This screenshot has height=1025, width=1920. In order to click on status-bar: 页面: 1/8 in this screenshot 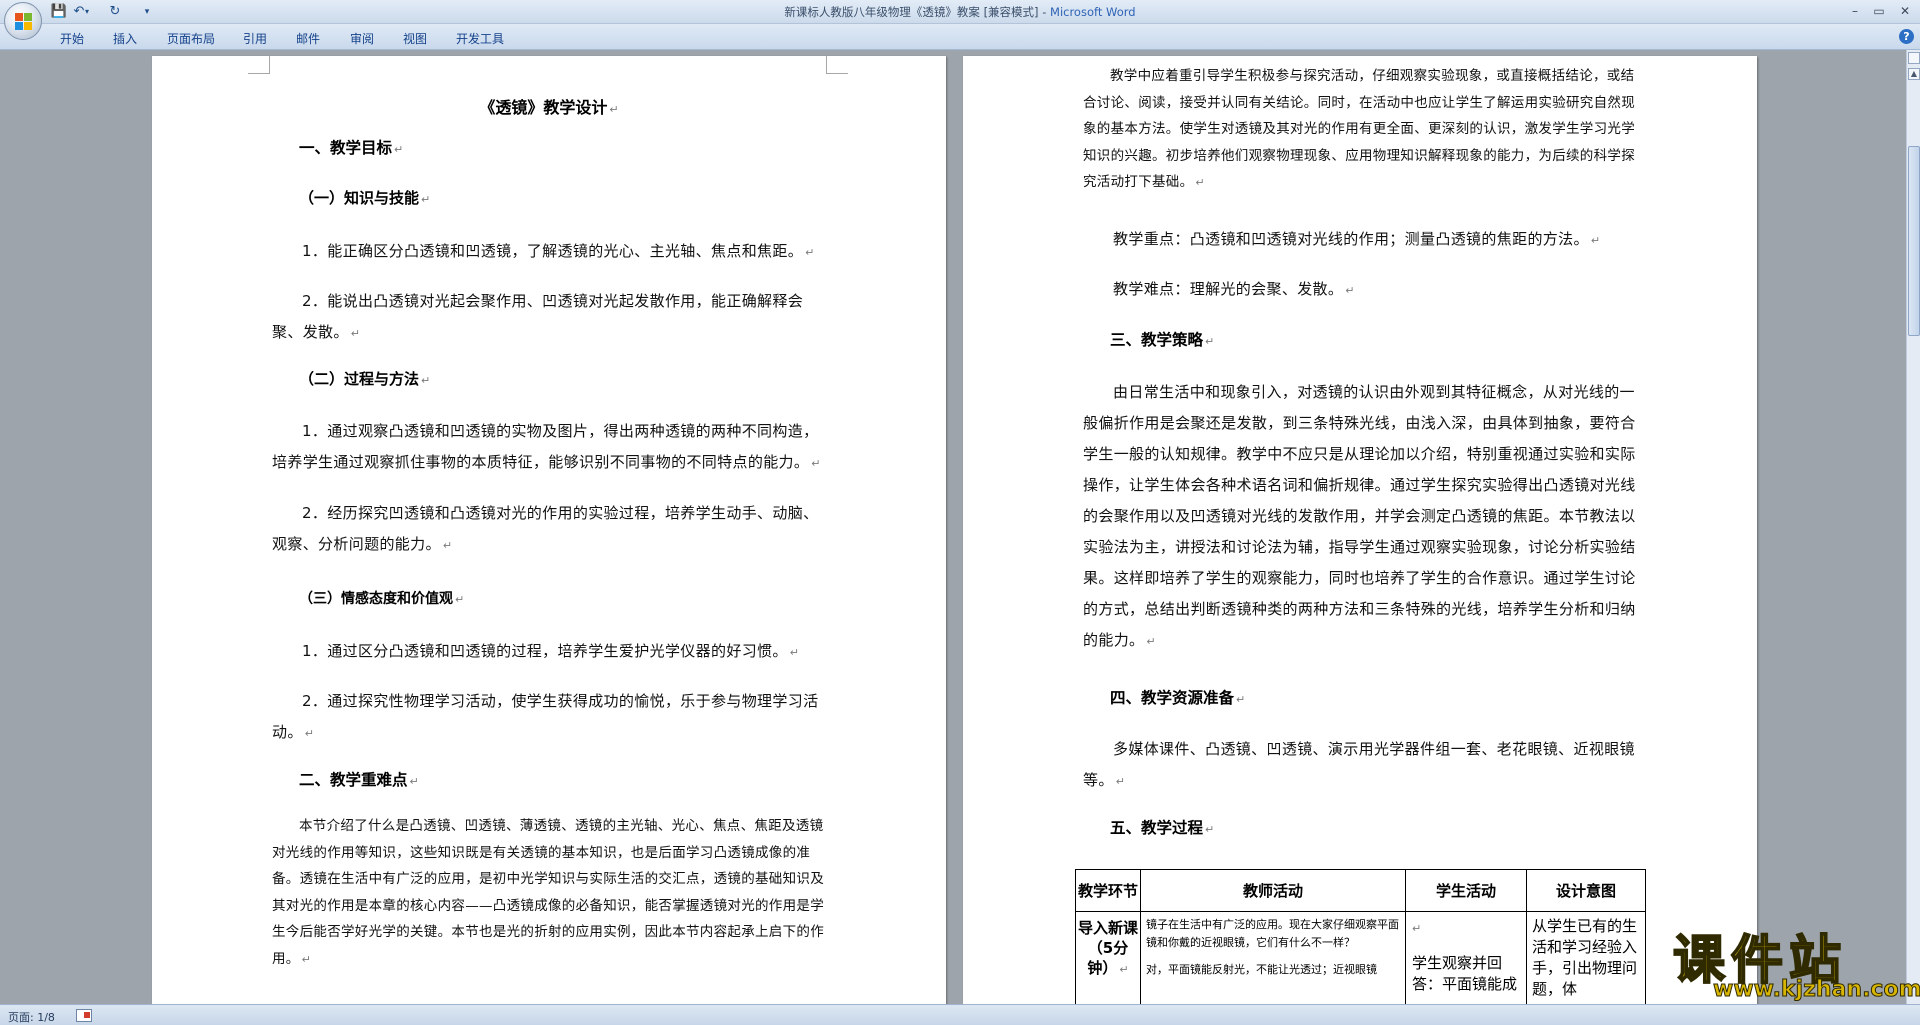, I will do `click(960, 1014)`.